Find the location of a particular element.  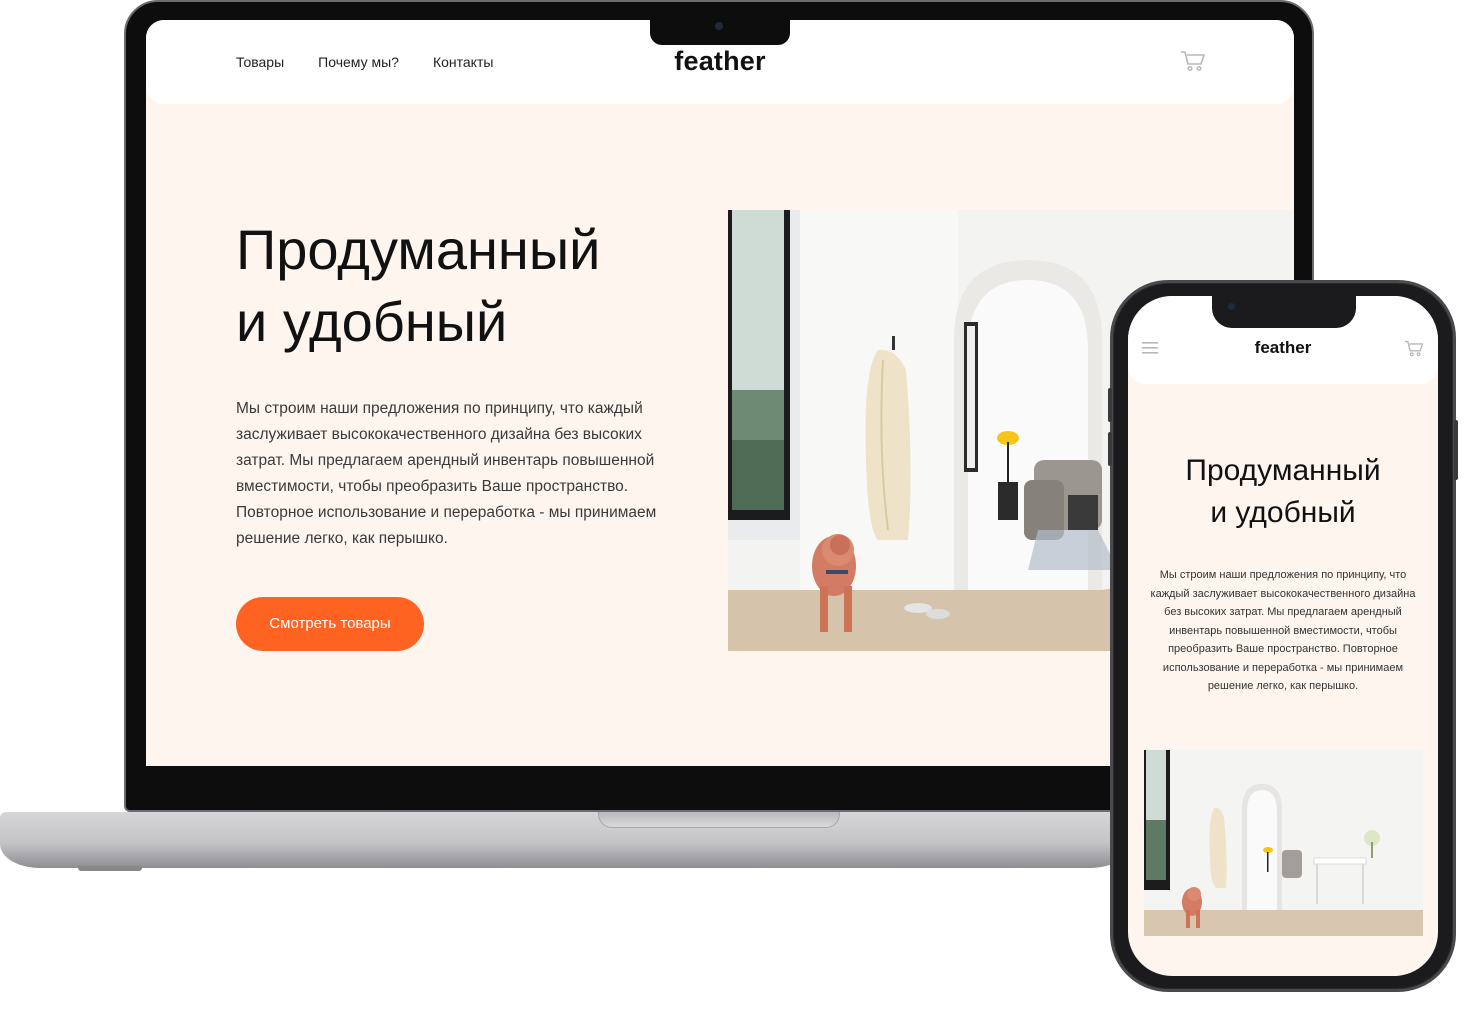

brand-logo: feather is located at coordinates (720, 61).